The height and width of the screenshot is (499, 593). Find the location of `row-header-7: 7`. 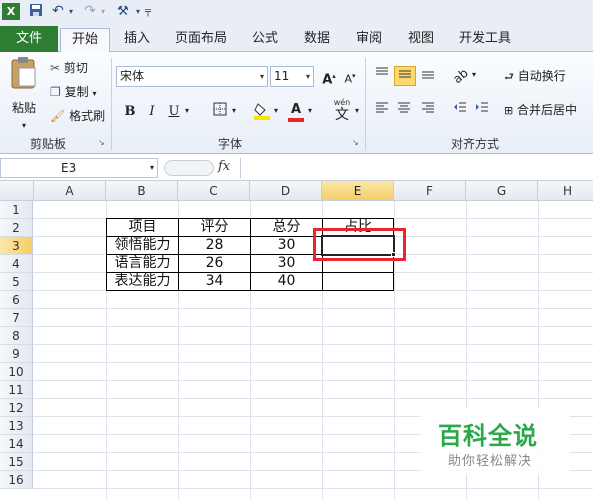

row-header-7: 7 is located at coordinates (16, 318).